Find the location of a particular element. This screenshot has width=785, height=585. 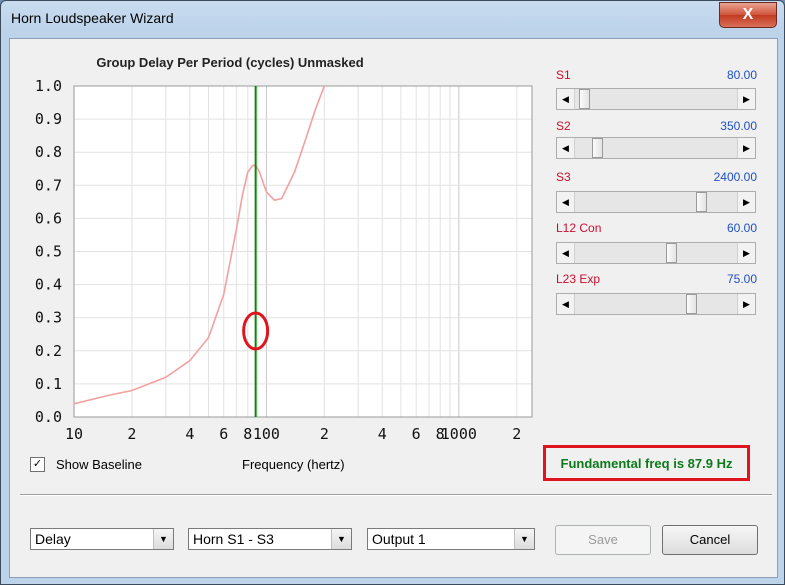

fundamental-frequency-box: Fundamental freq is 87.9 Hz is located at coordinates (646, 463).